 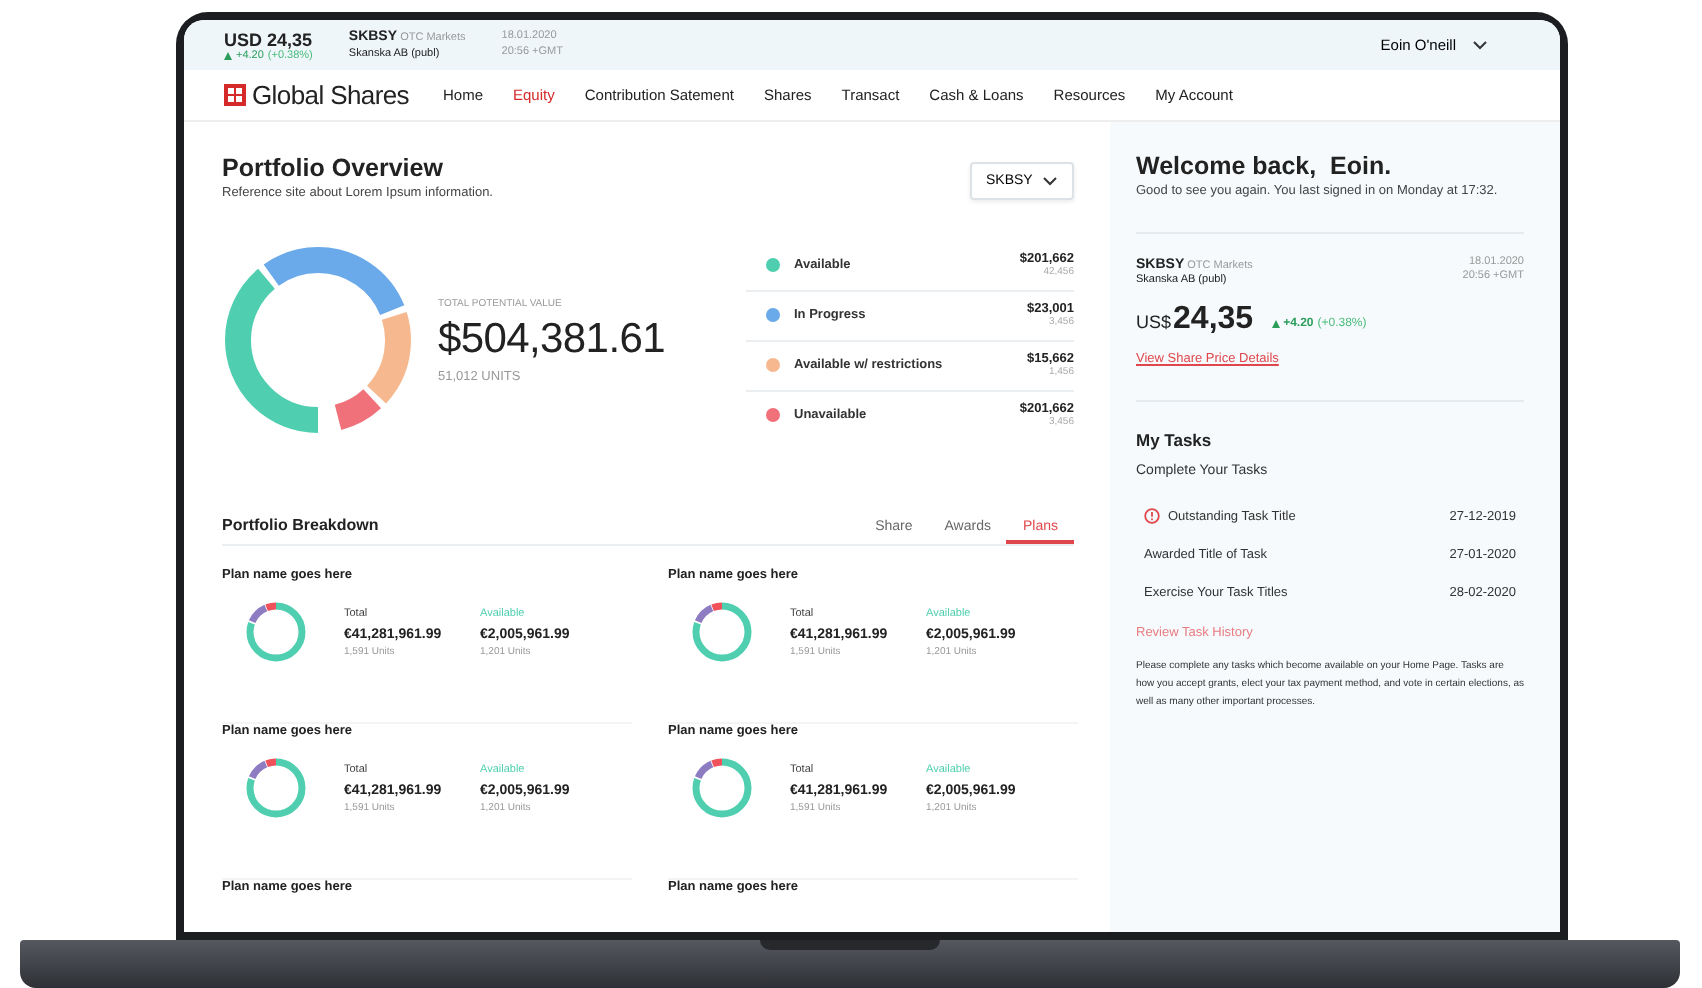 I want to click on logo-icon, so click(x=235, y=95).